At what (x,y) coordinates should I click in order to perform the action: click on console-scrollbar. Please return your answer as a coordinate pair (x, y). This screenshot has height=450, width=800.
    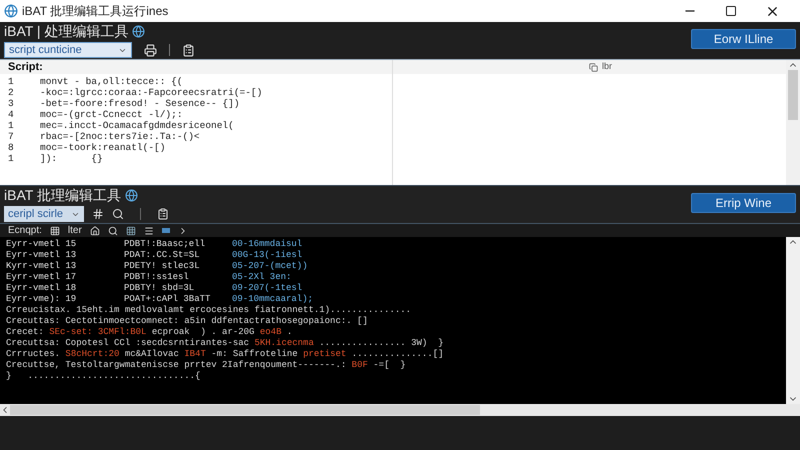
    Looking at the image, I should click on (793, 320).